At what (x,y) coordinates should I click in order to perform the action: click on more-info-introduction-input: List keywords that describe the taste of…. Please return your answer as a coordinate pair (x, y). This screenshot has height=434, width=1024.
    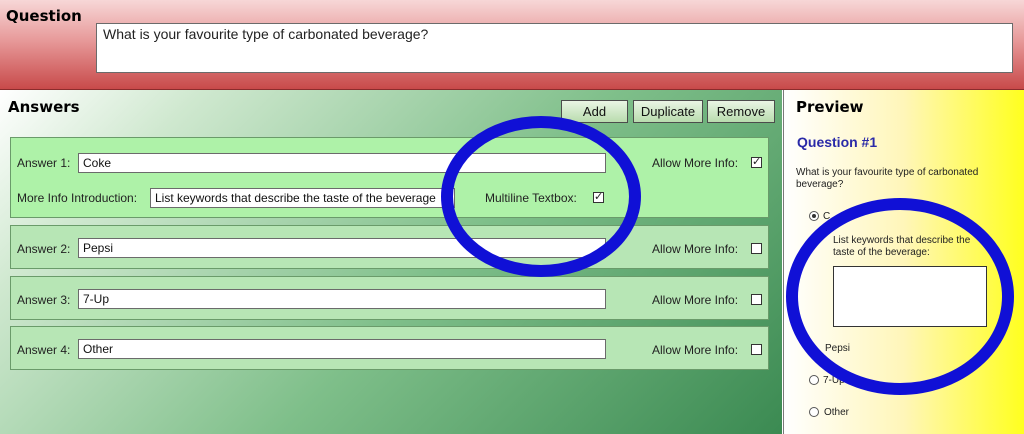
    Looking at the image, I should click on (302, 198).